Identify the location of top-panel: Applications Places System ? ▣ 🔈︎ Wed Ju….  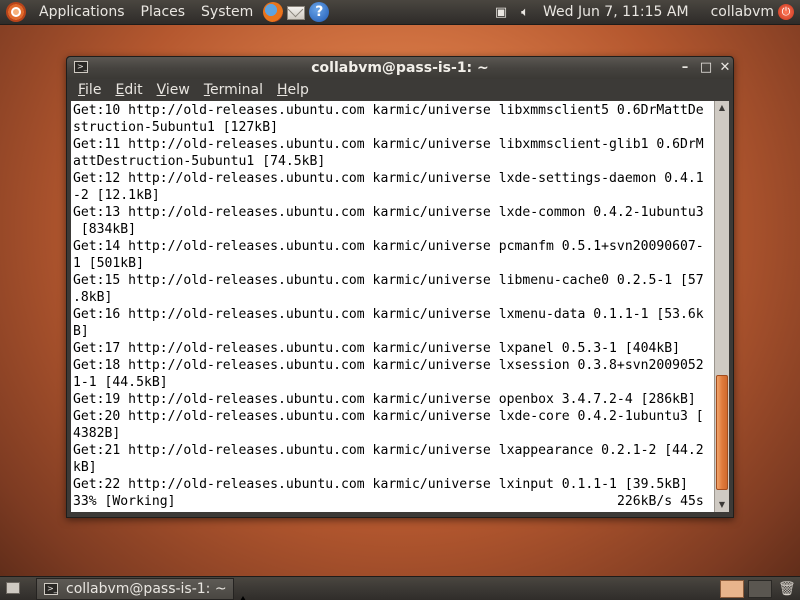
(400, 12).